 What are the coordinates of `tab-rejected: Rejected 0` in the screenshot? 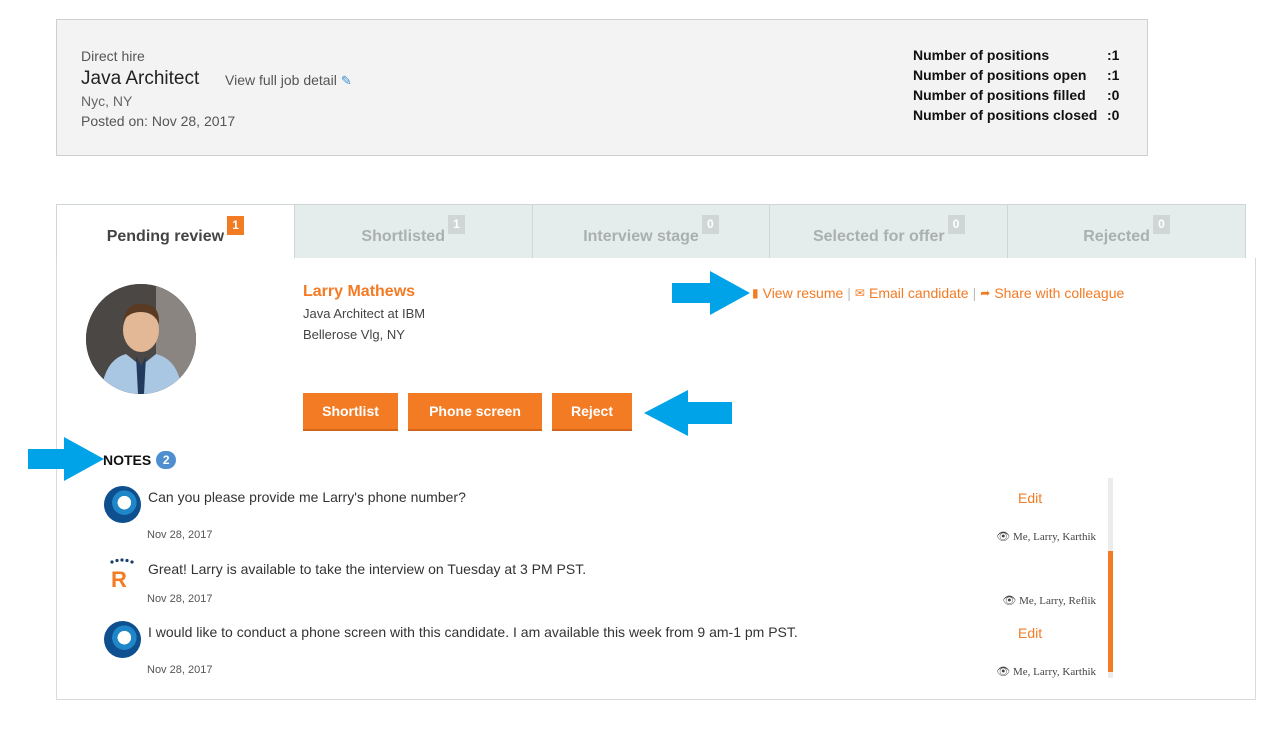 It's located at (1127, 231).